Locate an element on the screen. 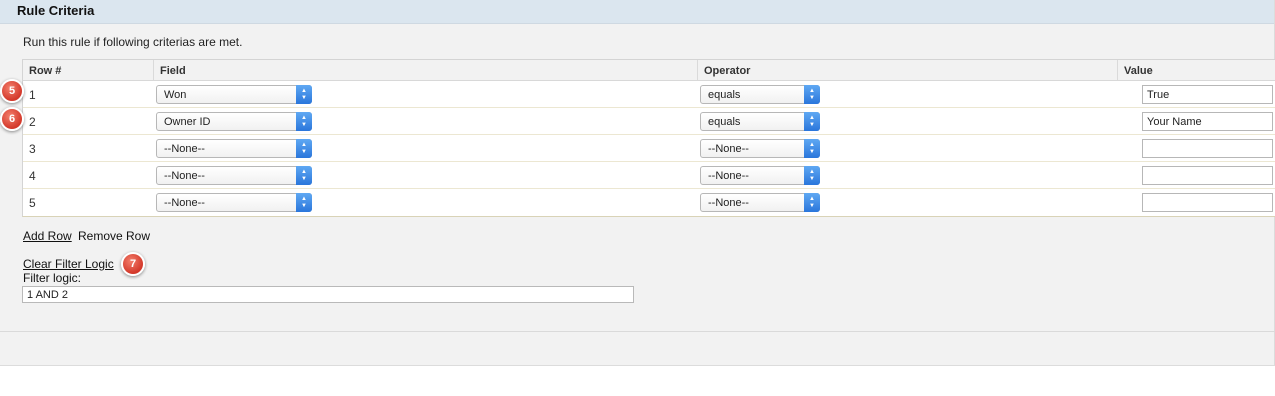 The image size is (1275, 396). filter-logic-label: Filter logic: is located at coordinates (52, 278).